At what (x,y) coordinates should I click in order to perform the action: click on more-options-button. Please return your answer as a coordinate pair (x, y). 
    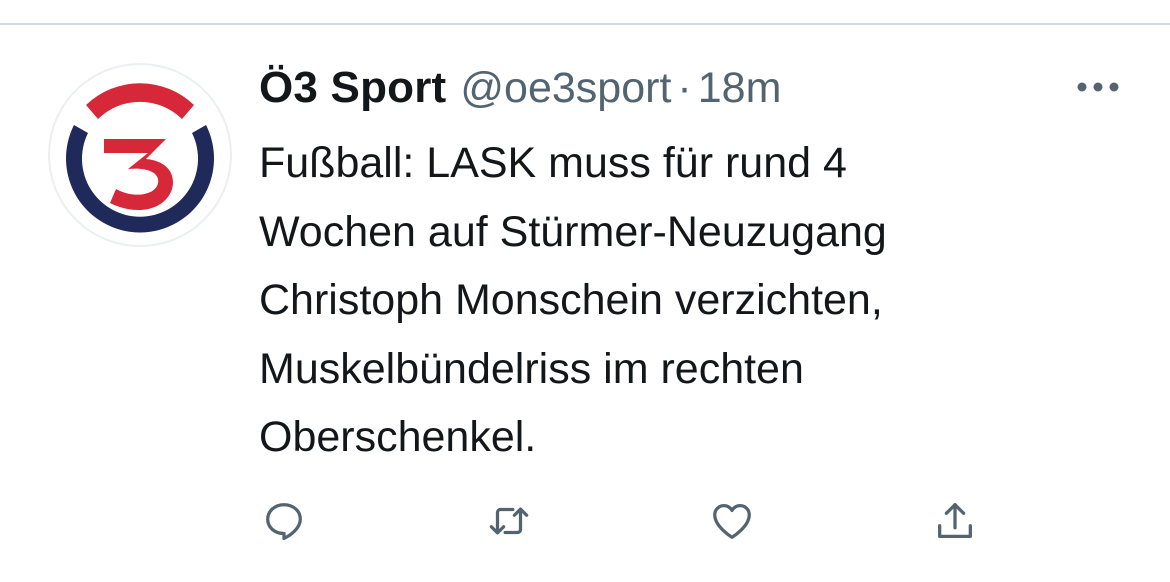
    Looking at the image, I should click on (1098, 87).